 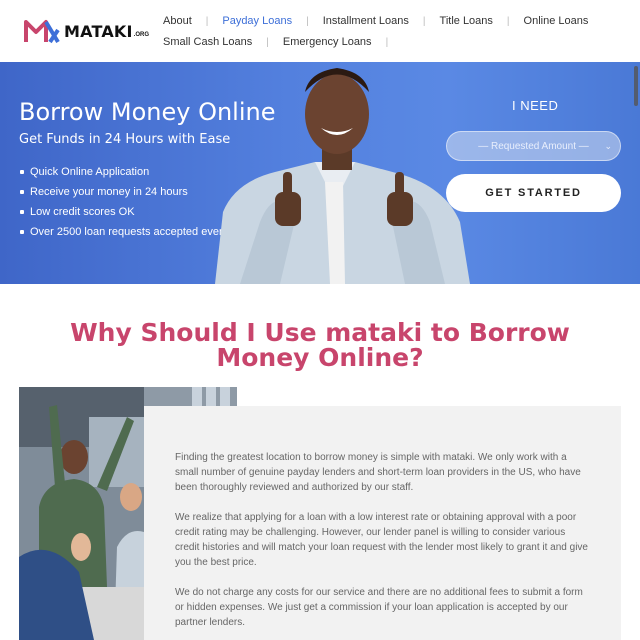 I want to click on site-logo: MATAKI .ORG, so click(x=89, y=31).